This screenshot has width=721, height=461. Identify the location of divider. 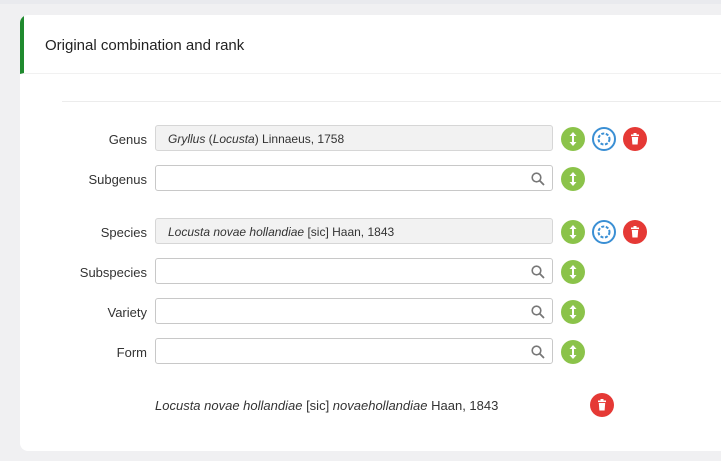
(391, 101).